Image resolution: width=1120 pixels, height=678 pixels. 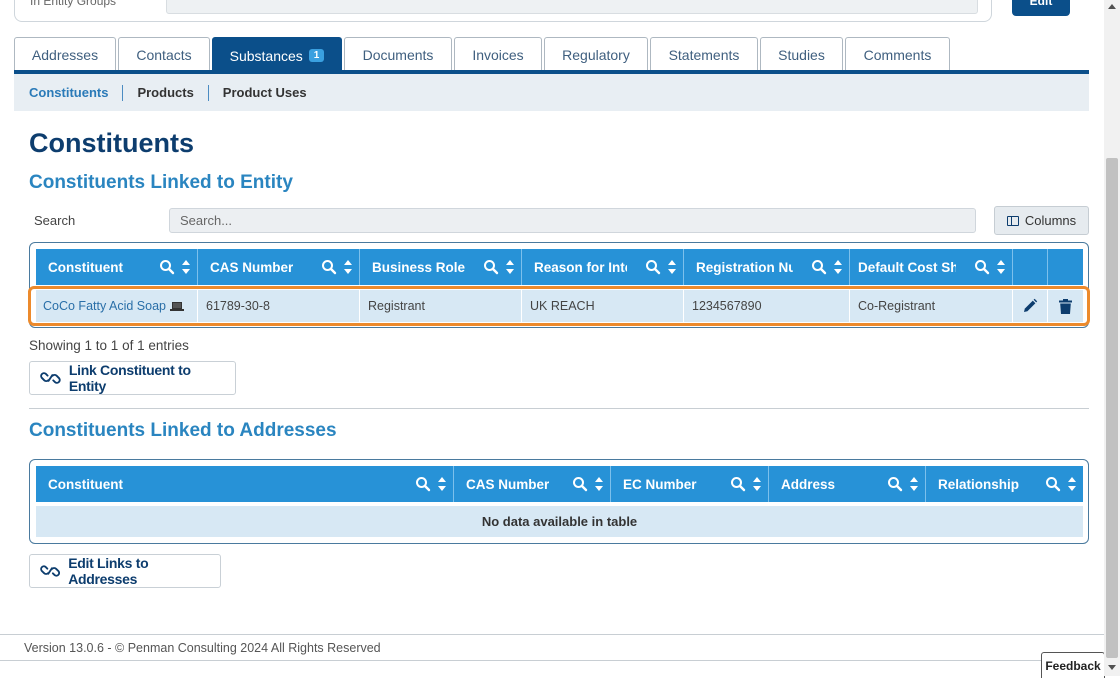 What do you see at coordinates (132, 378) in the screenshot?
I see `link-constituent-button: Link Constituent to Entity` at bounding box center [132, 378].